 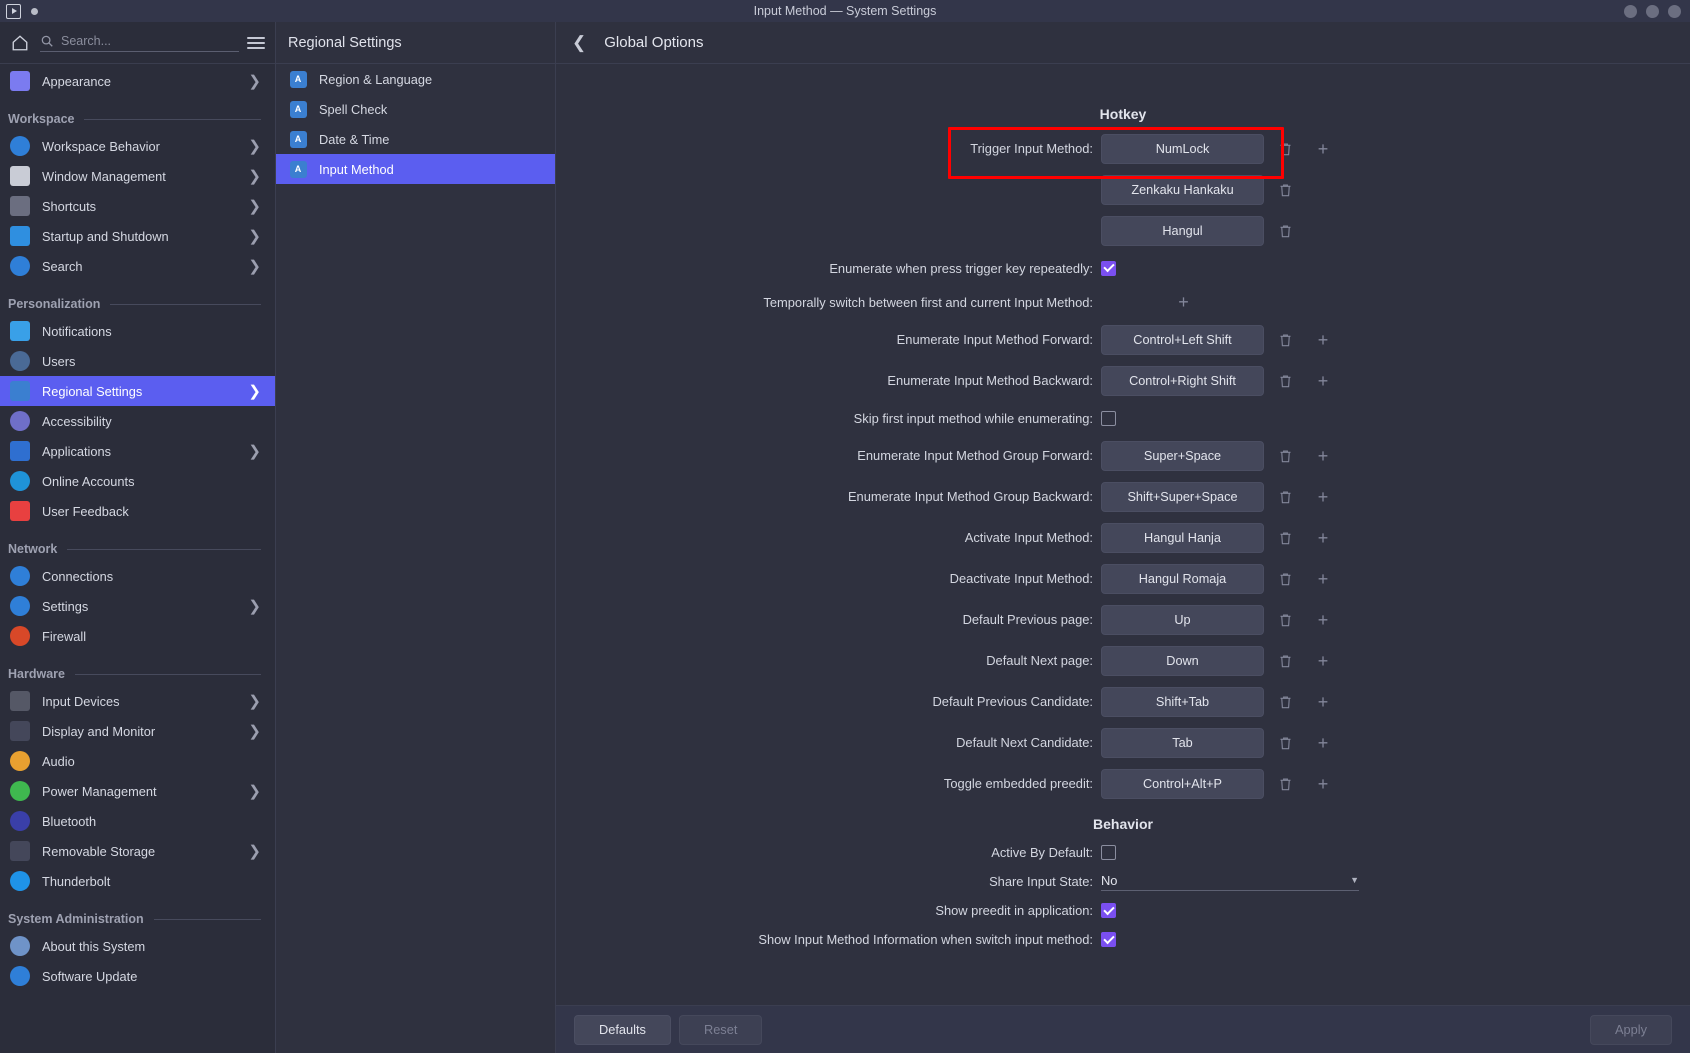 What do you see at coordinates (1182, 578) in the screenshot?
I see `hotkey-deactivate-input-method-value-button: Hangul Romaja` at bounding box center [1182, 578].